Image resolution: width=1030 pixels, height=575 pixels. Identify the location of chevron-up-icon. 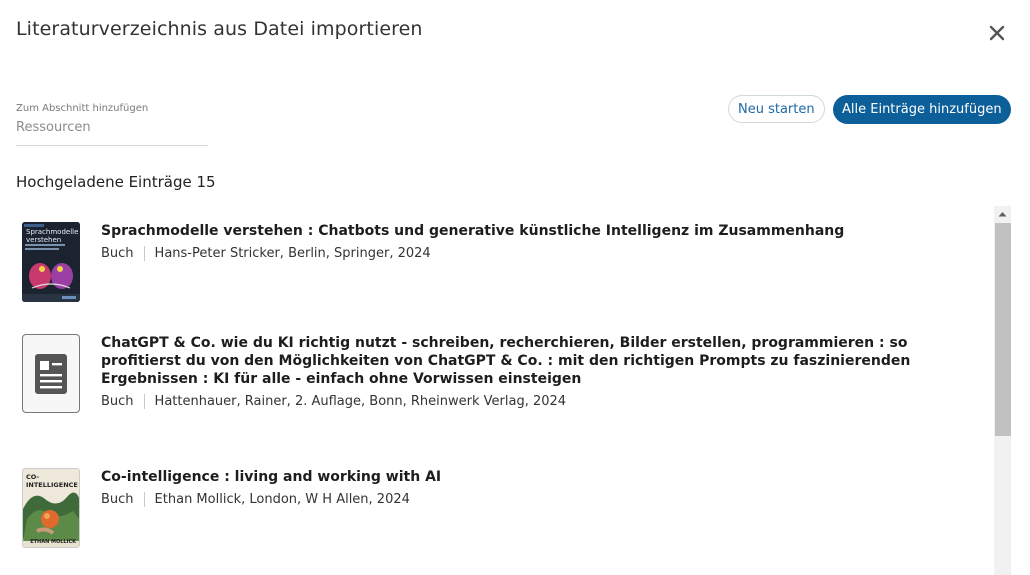
(1002, 214).